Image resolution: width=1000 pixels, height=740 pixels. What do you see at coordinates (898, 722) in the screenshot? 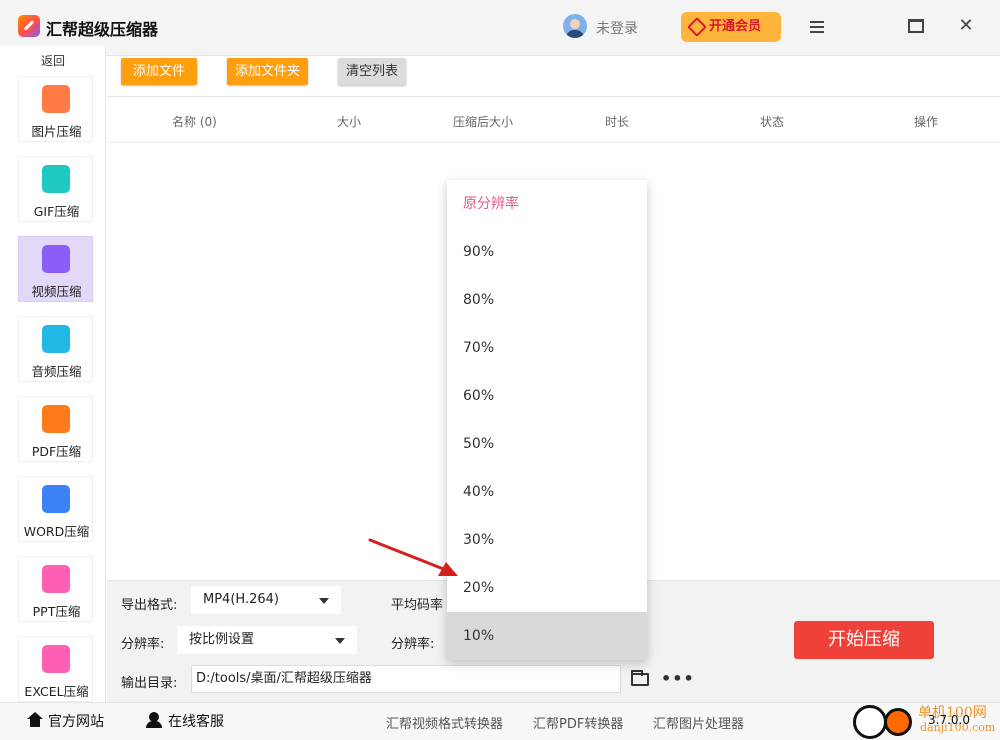
I see `watermark-dot-icon` at bounding box center [898, 722].